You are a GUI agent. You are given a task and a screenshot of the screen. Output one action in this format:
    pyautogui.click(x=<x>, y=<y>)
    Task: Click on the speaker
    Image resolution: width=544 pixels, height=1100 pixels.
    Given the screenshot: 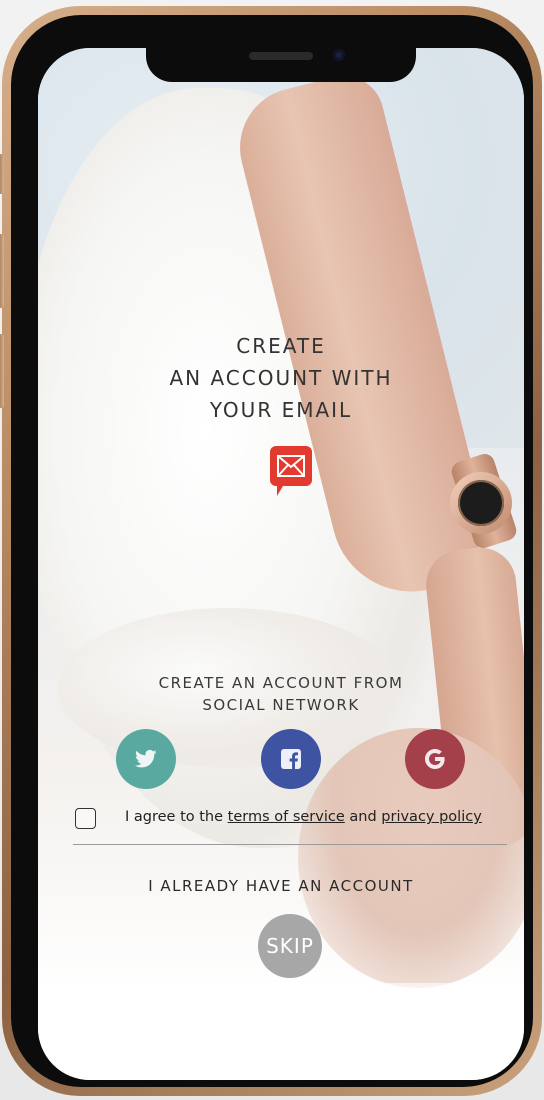 What is the action you would take?
    pyautogui.click(x=281, y=56)
    